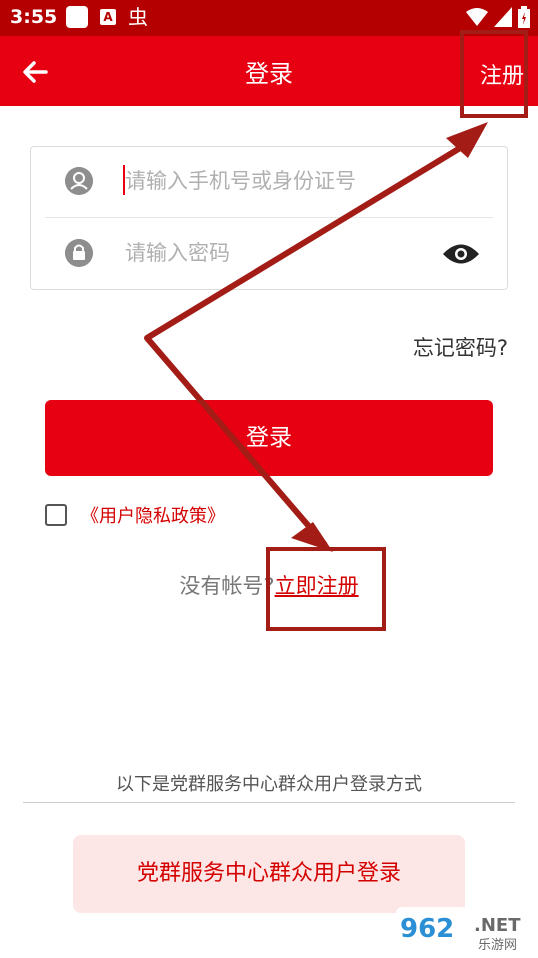  I want to click on watermark-sub: 乐游网, so click(497, 945).